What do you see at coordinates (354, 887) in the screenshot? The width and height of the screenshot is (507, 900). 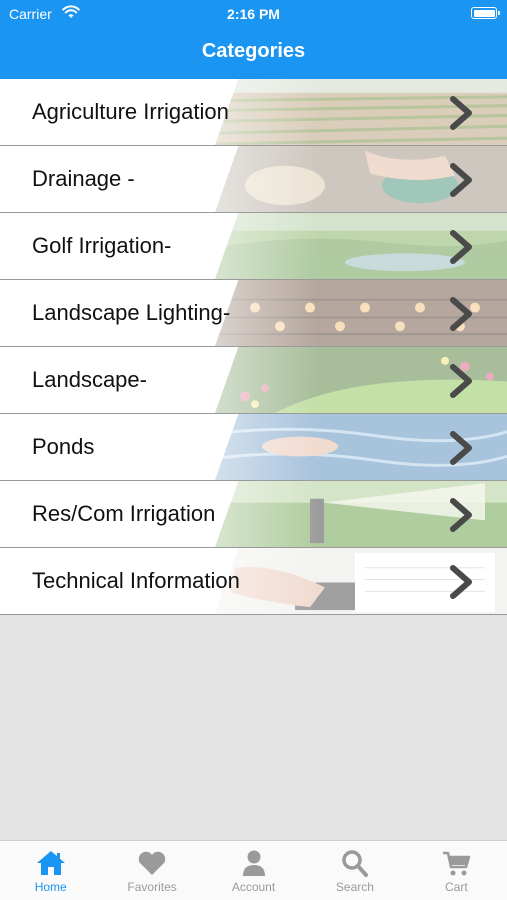 I see `tab-label: Search` at bounding box center [354, 887].